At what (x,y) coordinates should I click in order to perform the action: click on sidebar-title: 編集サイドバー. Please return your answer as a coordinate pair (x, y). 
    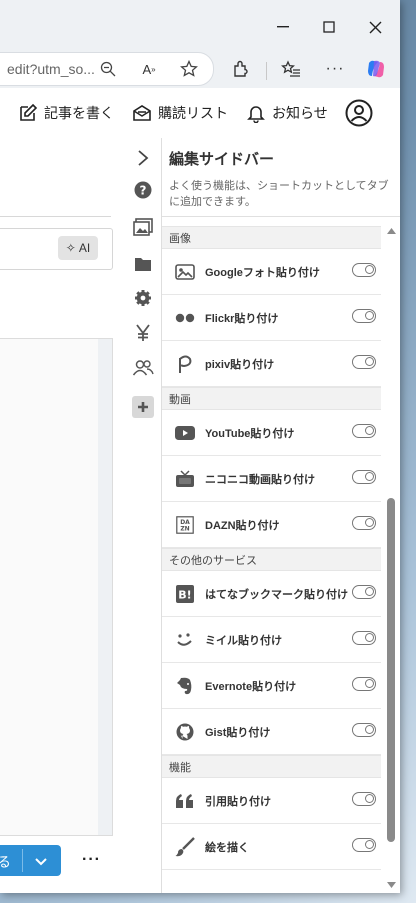
    Looking at the image, I should click on (222, 159).